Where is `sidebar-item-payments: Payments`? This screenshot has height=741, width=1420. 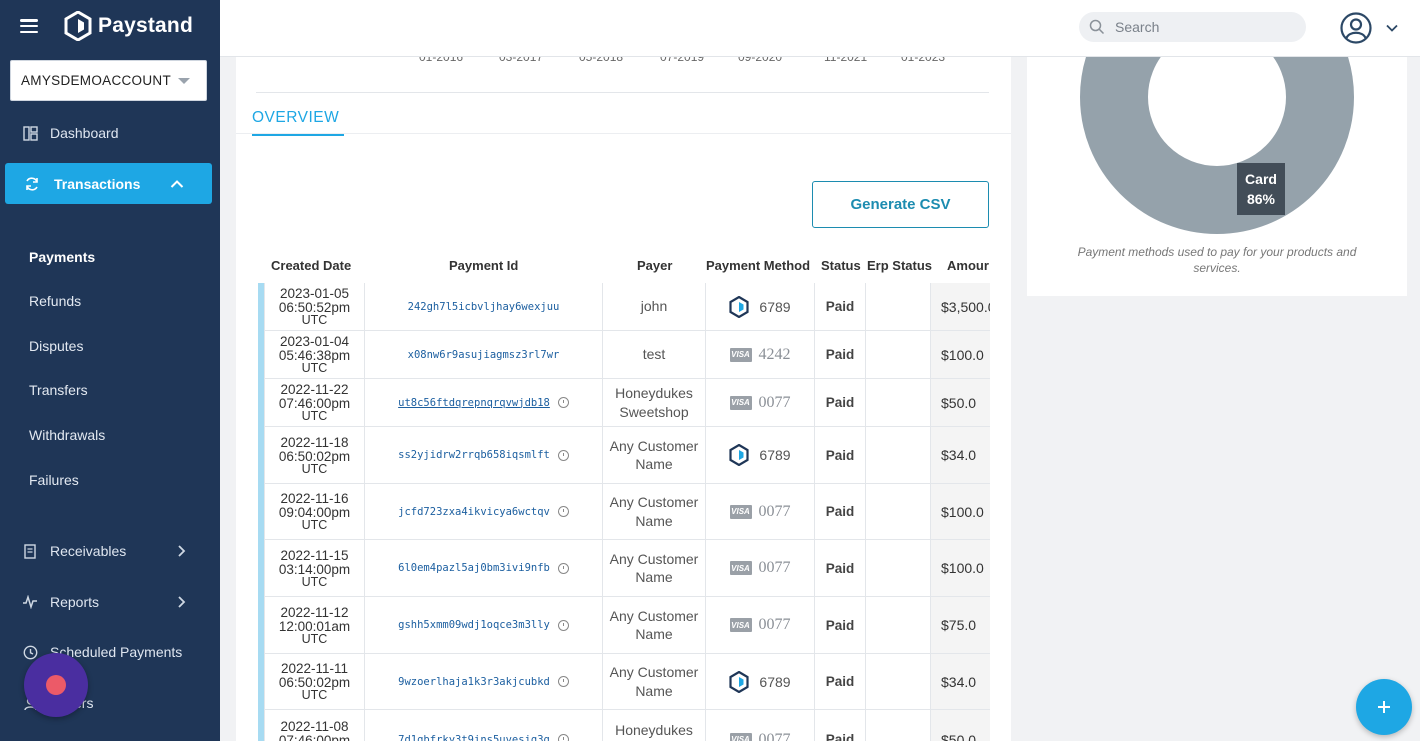
sidebar-item-payments: Payments is located at coordinates (62, 257).